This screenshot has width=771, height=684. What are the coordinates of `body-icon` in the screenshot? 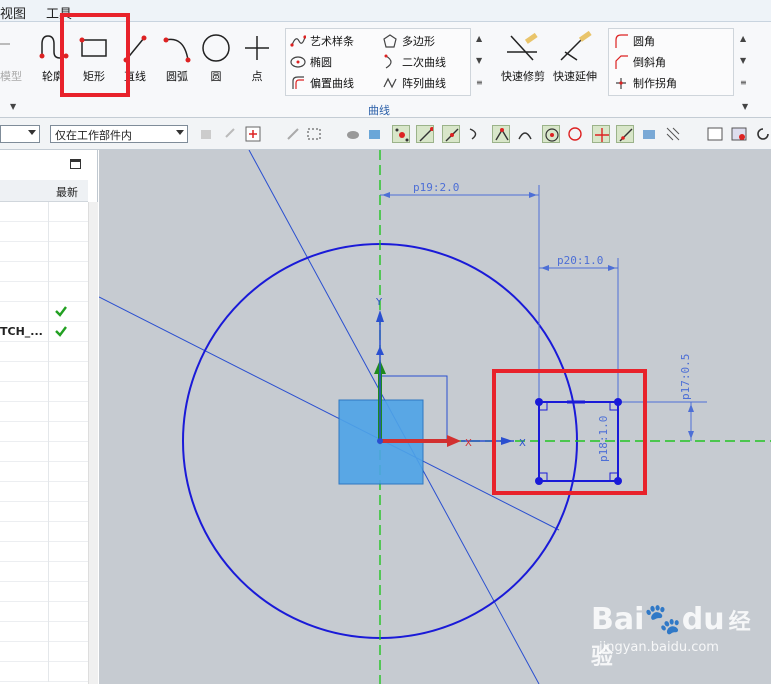 It's located at (375, 134).